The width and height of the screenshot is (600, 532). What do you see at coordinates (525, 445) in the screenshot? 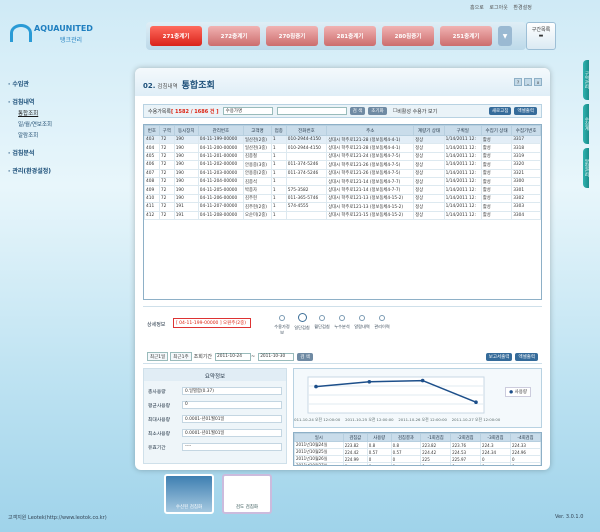
I see `table-cell: 224.33` at bounding box center [525, 445].